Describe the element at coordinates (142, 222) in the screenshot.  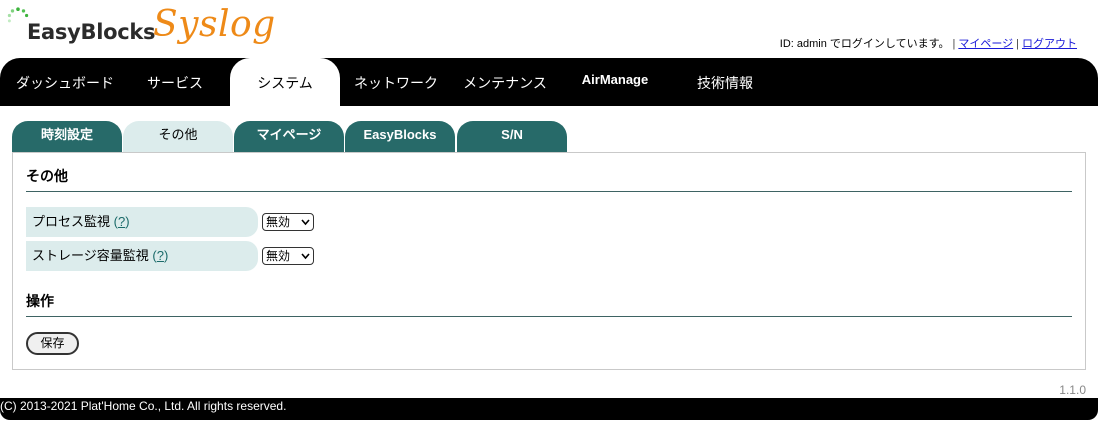
I see `setting-label-process-monitor: プロセス監視 (?)` at that location.